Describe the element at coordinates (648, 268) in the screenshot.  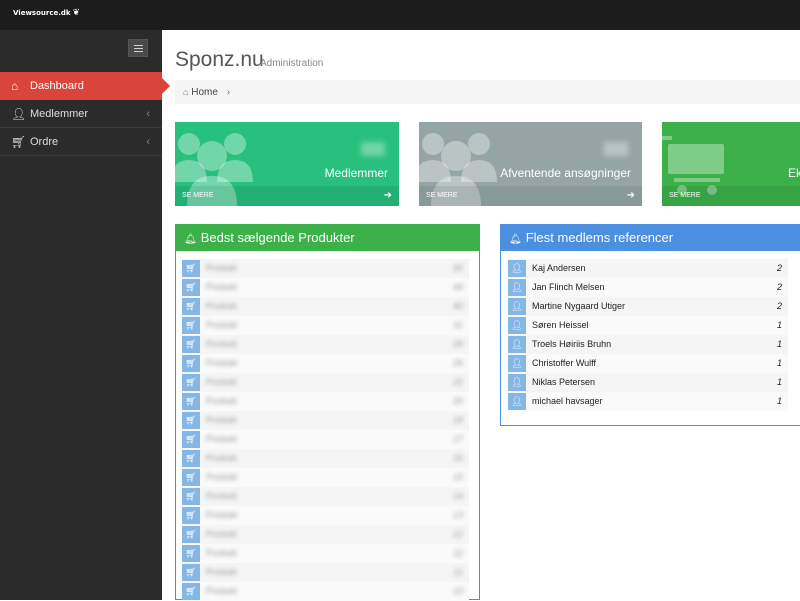
I see `list-item: 👤︎ Kaj Andersen 2` at that location.